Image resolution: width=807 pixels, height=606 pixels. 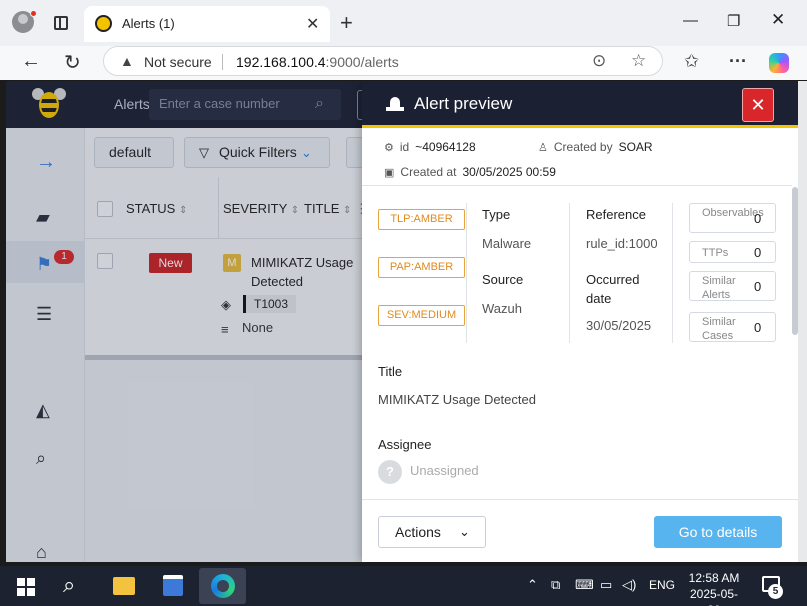 What do you see at coordinates (312, 24) in the screenshot?
I see `tab-close-icon: ✕` at bounding box center [312, 24].